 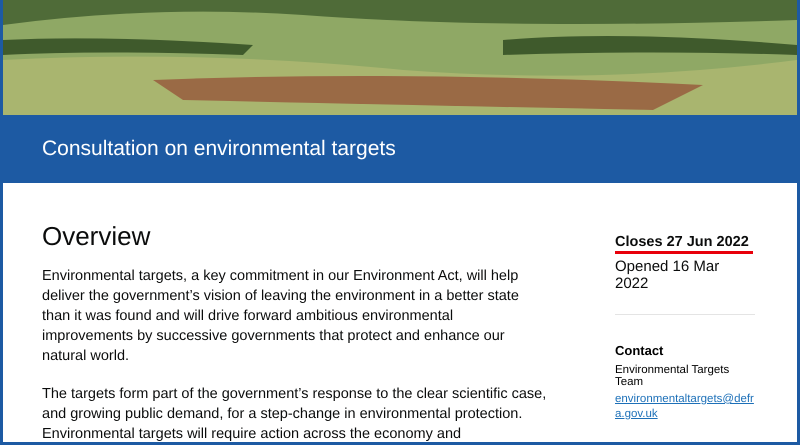 What do you see at coordinates (97, 236) in the screenshot?
I see `section-heading: Overview` at bounding box center [97, 236].